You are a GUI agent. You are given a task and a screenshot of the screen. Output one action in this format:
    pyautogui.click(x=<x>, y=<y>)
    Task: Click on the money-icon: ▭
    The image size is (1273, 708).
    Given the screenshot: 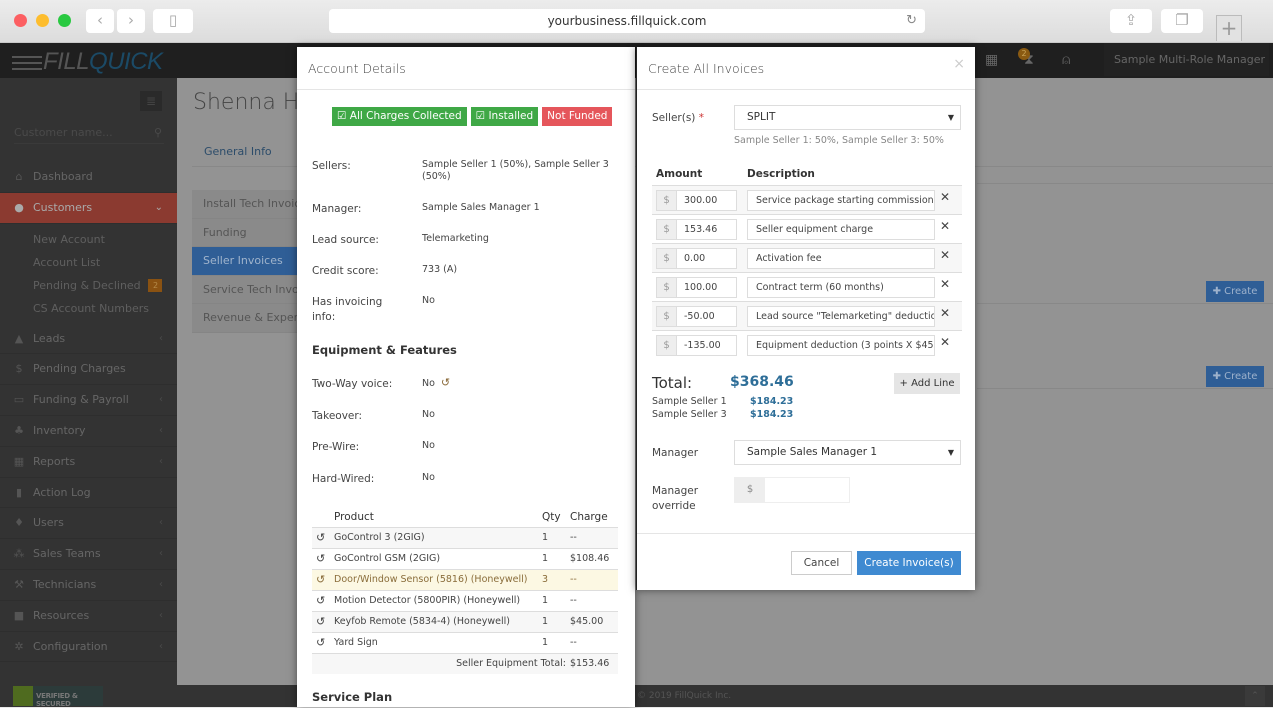 What is the action you would take?
    pyautogui.click(x=19, y=400)
    